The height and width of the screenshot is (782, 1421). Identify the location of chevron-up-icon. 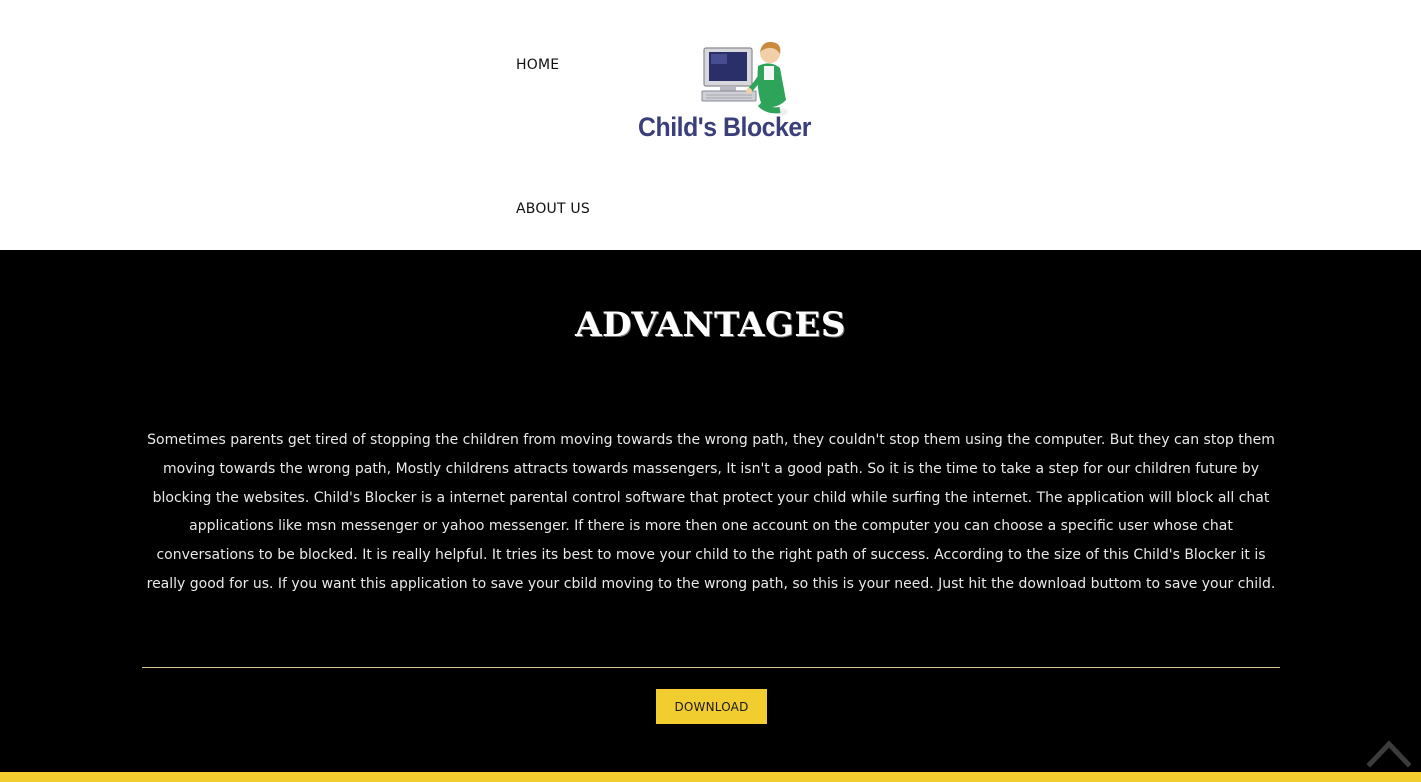
(1389, 754).